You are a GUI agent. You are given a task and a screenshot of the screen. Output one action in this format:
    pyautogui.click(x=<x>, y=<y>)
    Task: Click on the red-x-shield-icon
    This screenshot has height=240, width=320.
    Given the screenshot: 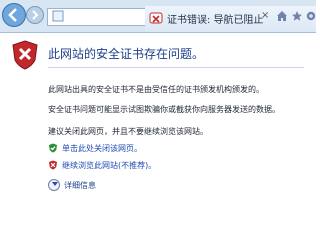 What is the action you would take?
    pyautogui.click(x=53, y=165)
    